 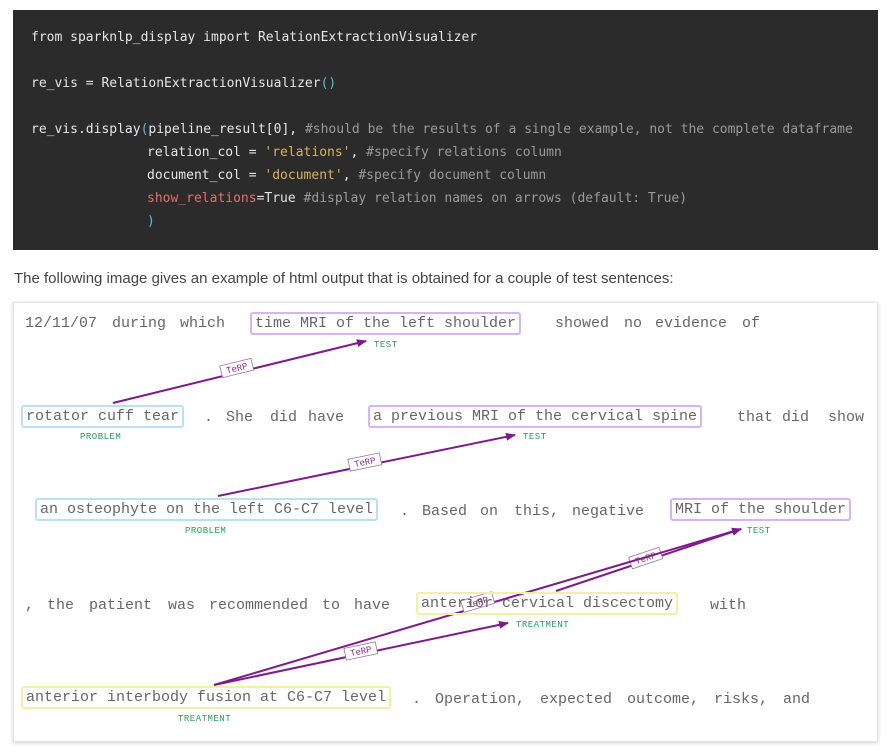 What do you see at coordinates (182, 605) in the screenshot?
I see `token: was` at bounding box center [182, 605].